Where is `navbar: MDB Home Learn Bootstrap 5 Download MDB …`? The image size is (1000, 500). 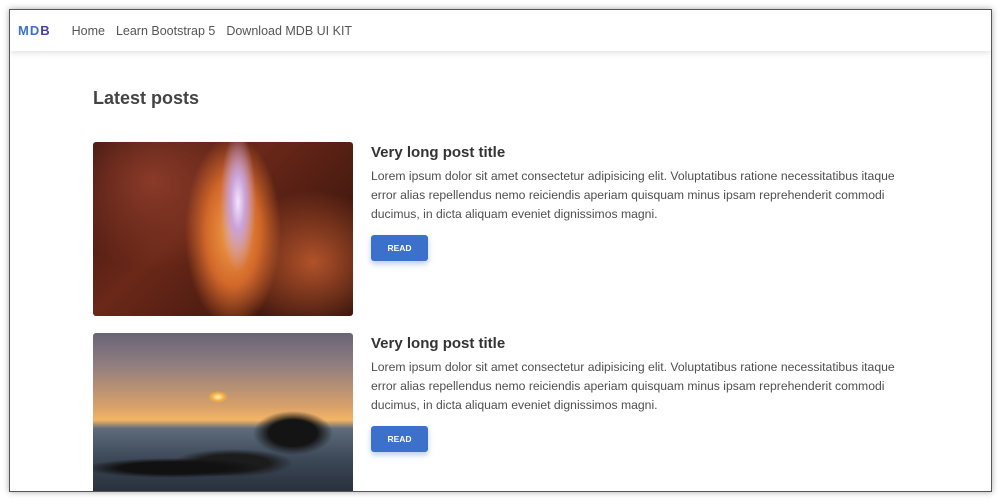 navbar: MDB Home Learn Bootstrap 5 Download MDB … is located at coordinates (500, 30).